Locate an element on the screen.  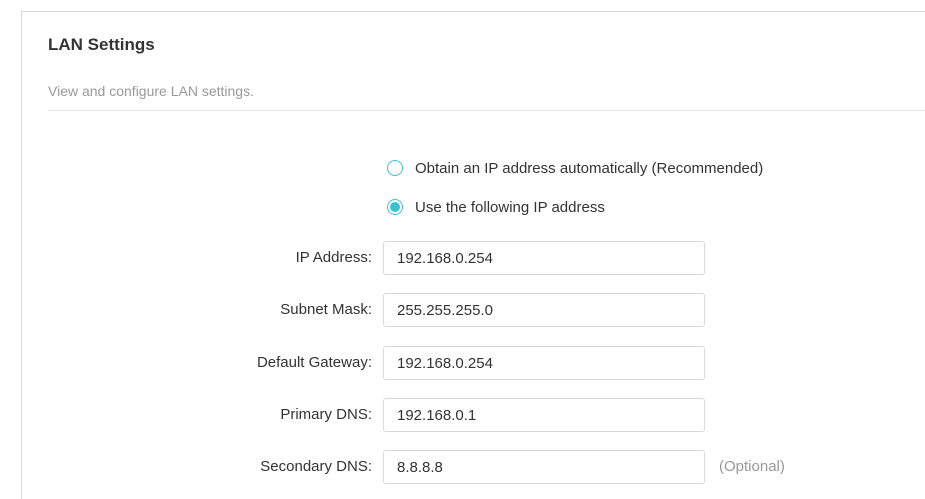
primary-dns-label: Primary DNS: is located at coordinates (326, 414).